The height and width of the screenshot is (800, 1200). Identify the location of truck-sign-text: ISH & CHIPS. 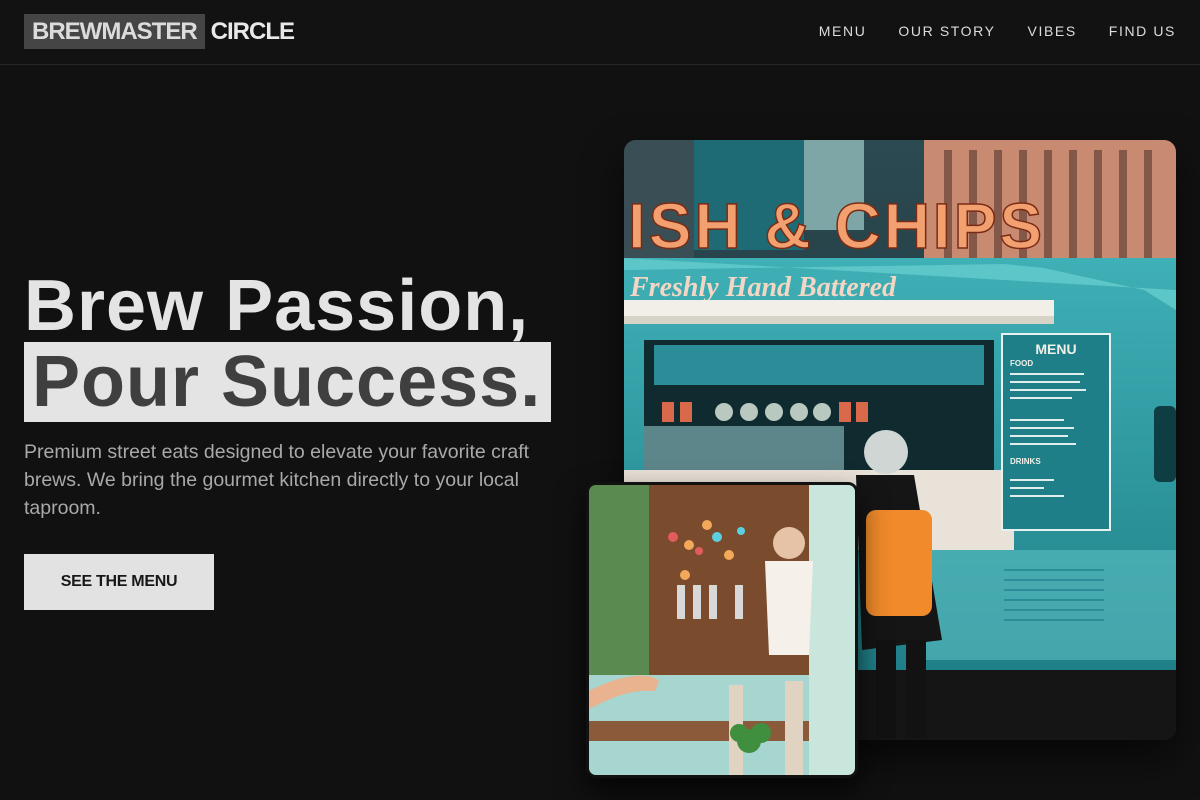
(836, 226).